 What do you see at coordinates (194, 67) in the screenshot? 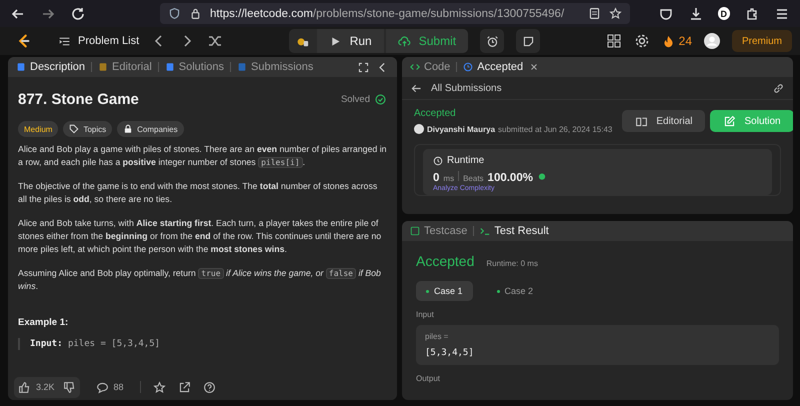
I see `panel-tab: Solutions` at bounding box center [194, 67].